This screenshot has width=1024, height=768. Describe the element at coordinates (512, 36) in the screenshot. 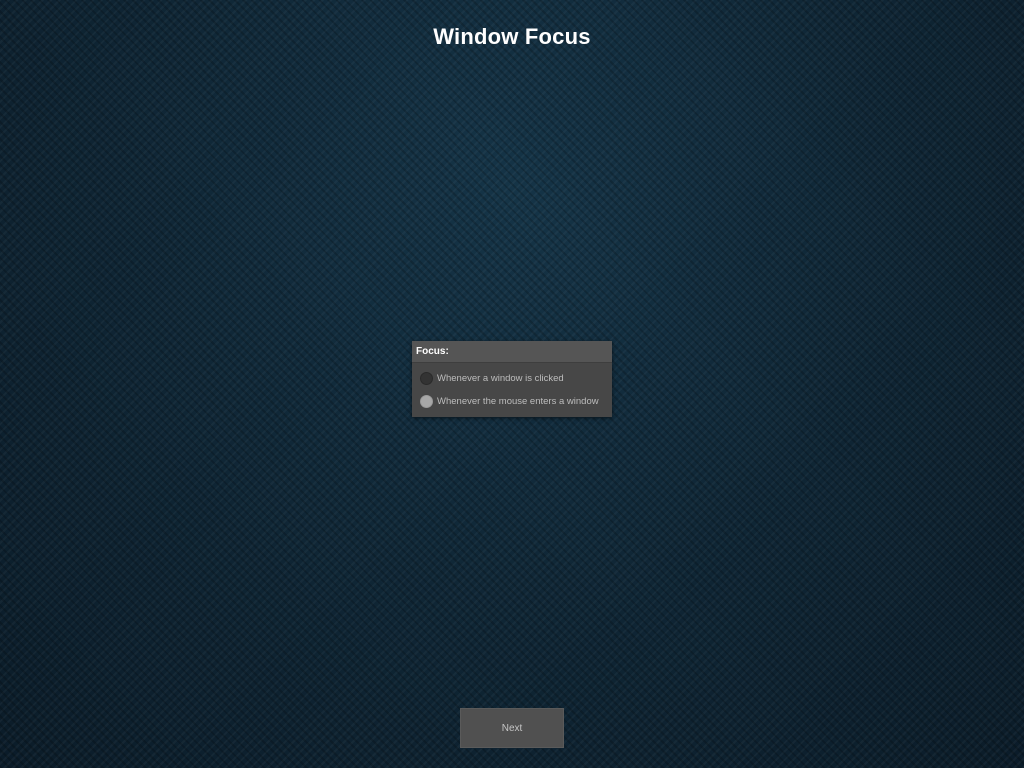

I see `page-title: Window Focus` at that location.